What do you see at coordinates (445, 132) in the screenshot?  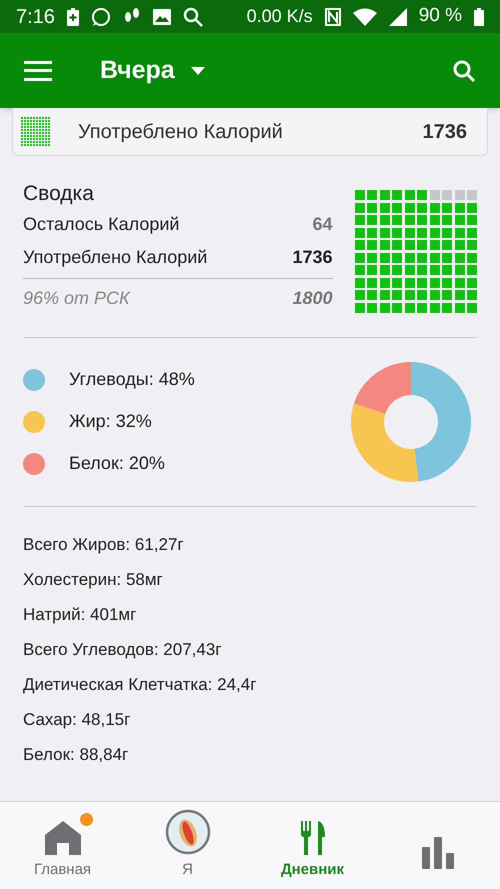 I see `card-value: 1736` at bounding box center [445, 132].